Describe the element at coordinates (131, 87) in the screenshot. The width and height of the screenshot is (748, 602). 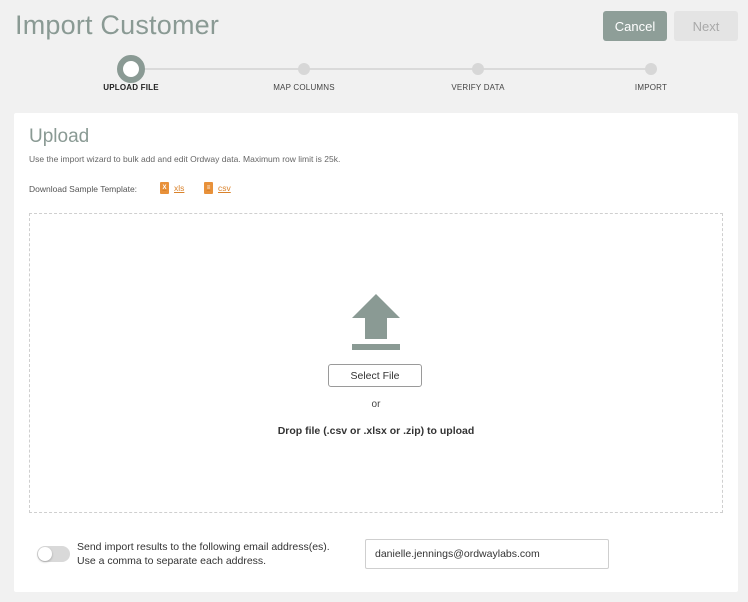
I see `step-label: UPLOAD FILE` at that location.